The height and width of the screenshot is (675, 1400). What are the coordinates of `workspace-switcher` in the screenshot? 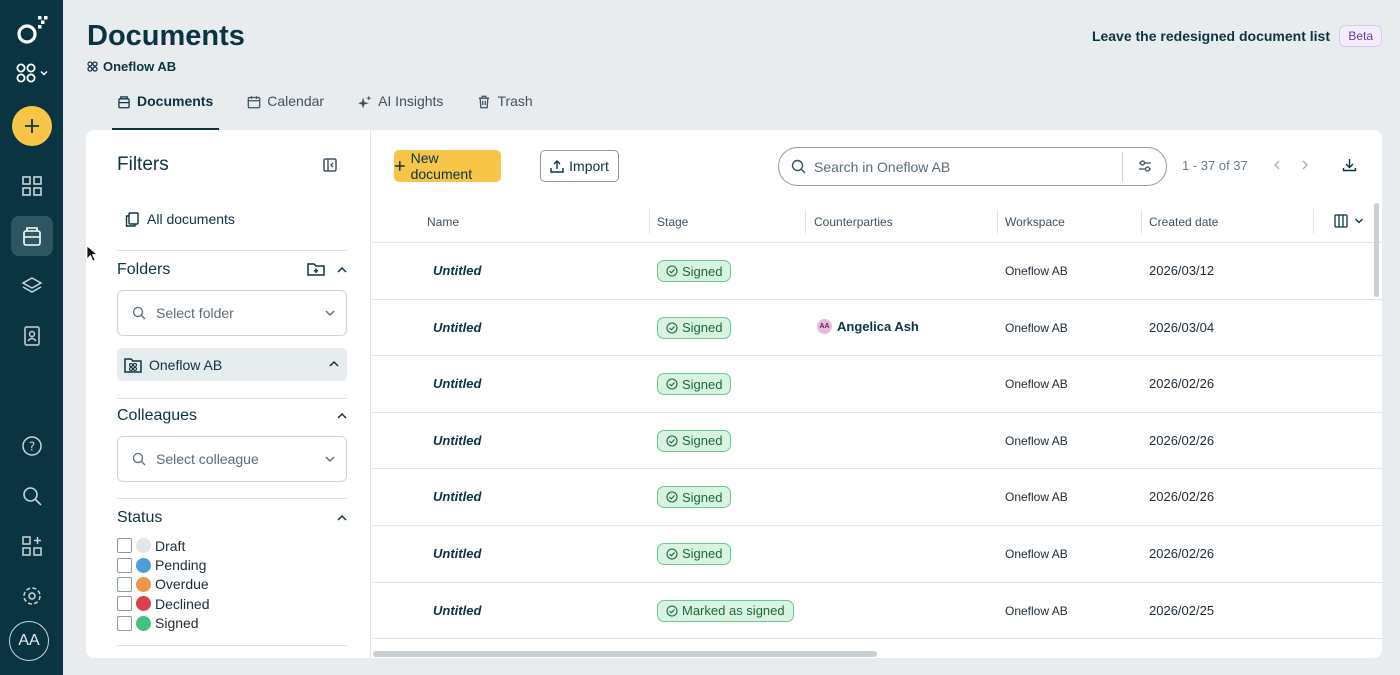 It's located at (32, 73).